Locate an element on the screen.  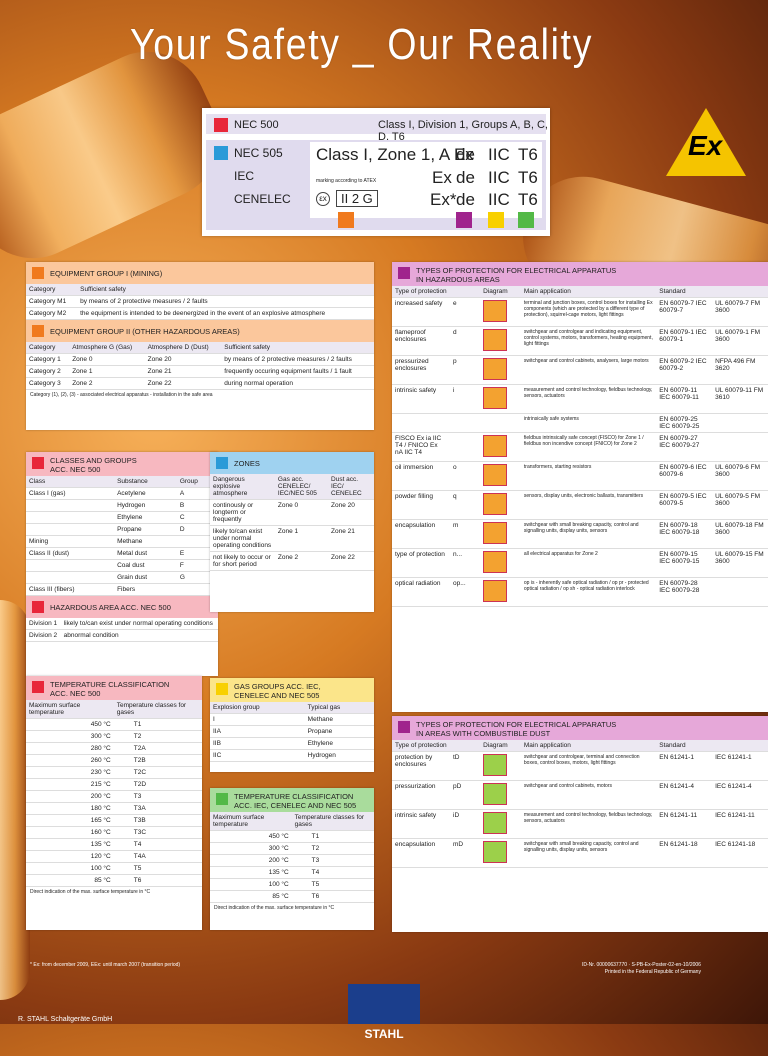
table-row: Hydrogen B is located at coordinates (122, 505).